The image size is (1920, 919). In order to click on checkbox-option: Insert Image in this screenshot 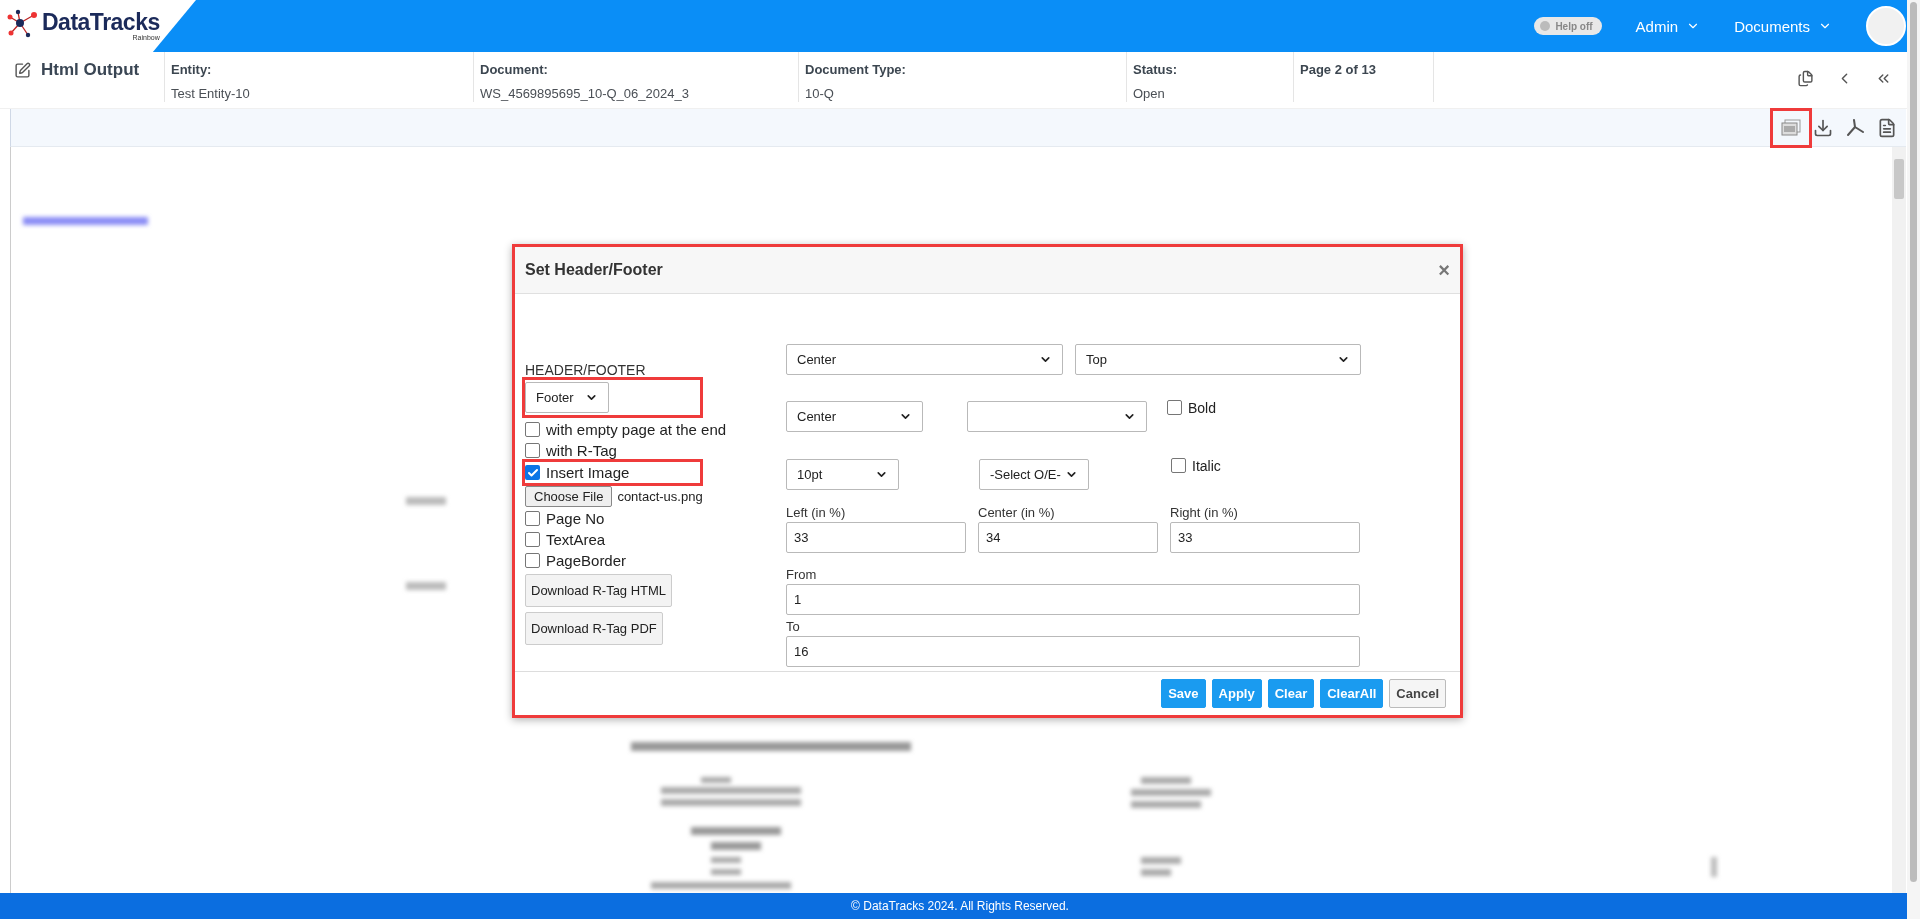, I will do `click(577, 473)`.